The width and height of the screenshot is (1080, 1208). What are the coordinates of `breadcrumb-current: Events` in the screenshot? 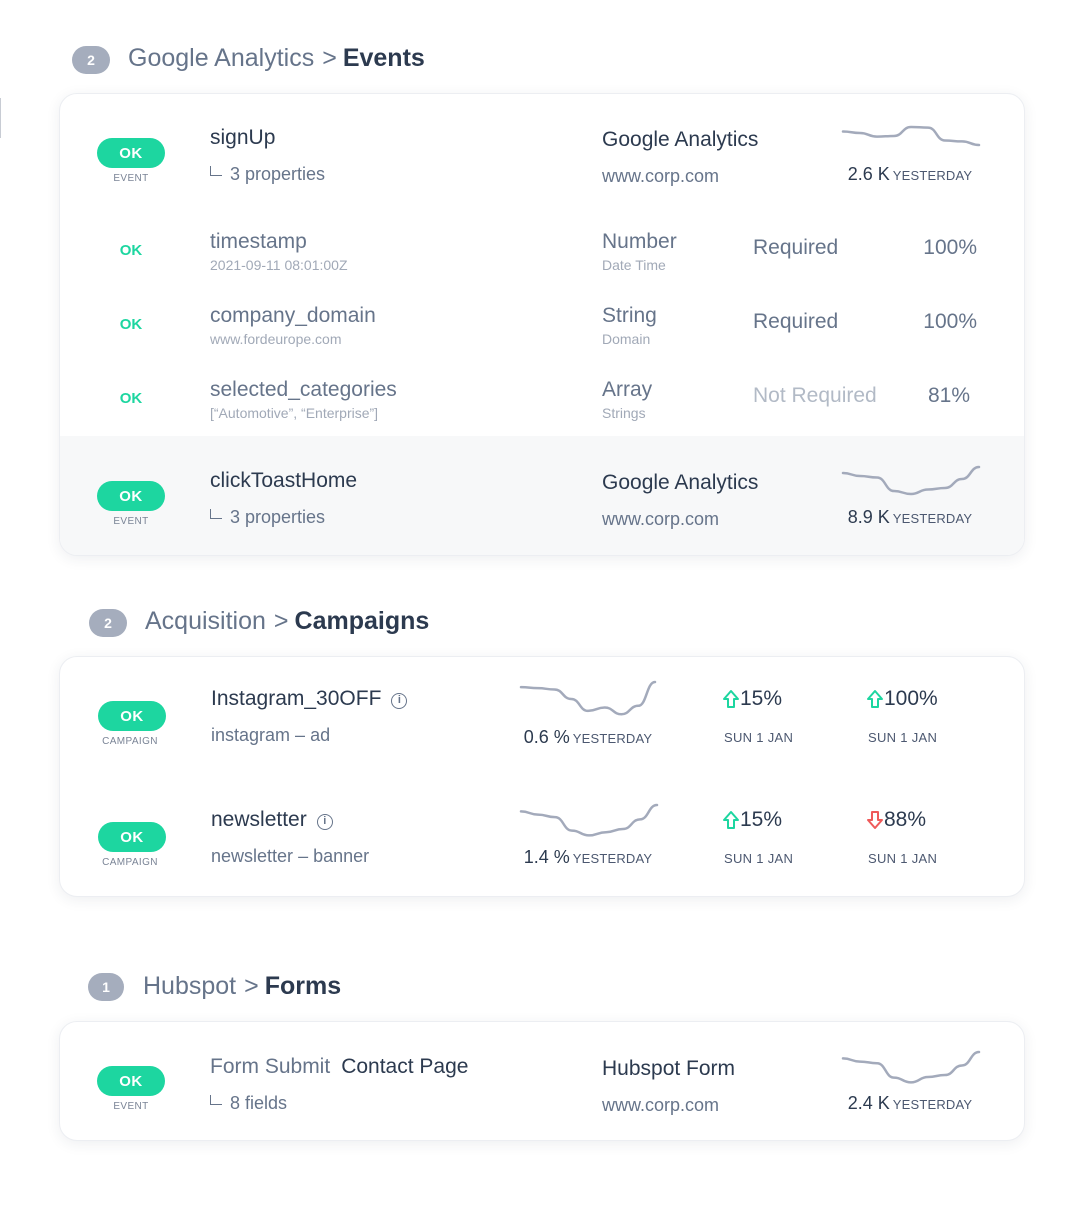 It's located at (383, 58).